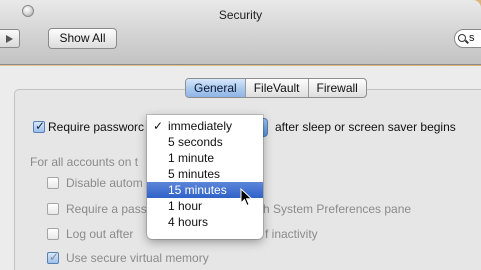 This screenshot has height=270, width=481. What do you see at coordinates (336, 88) in the screenshot?
I see `tab-firewall: Firewall` at bounding box center [336, 88].